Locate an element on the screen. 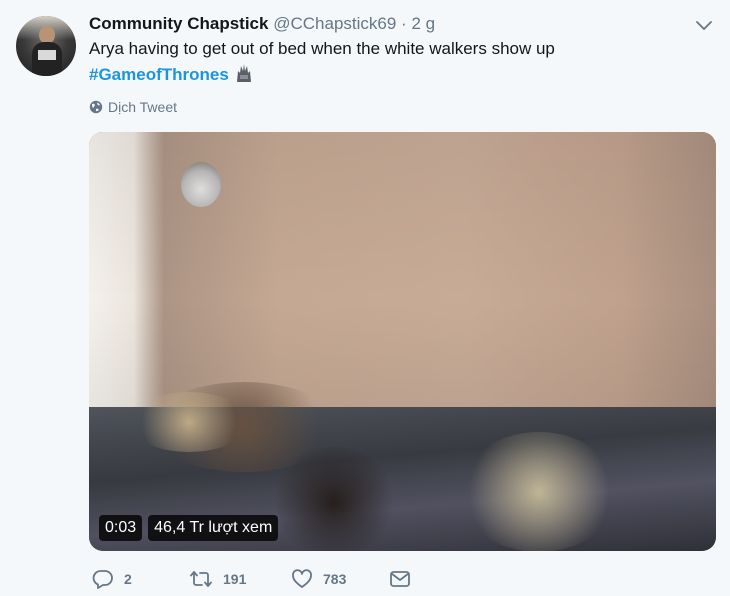 This screenshot has height=596, width=730. tweet-time: 2 g is located at coordinates (423, 23).